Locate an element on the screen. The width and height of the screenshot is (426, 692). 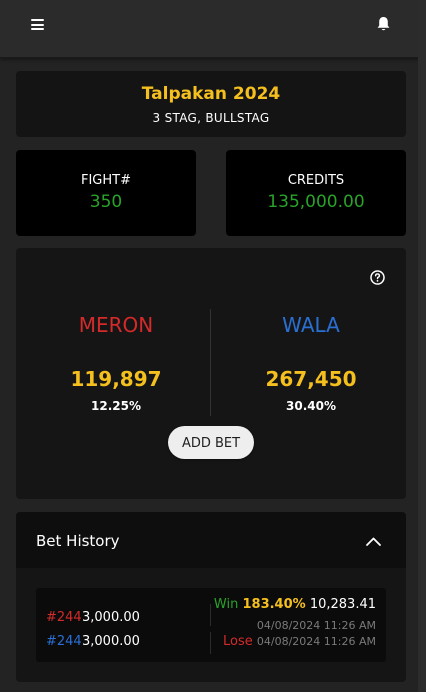
fight-number-label: FIGHT# is located at coordinates (106, 180).